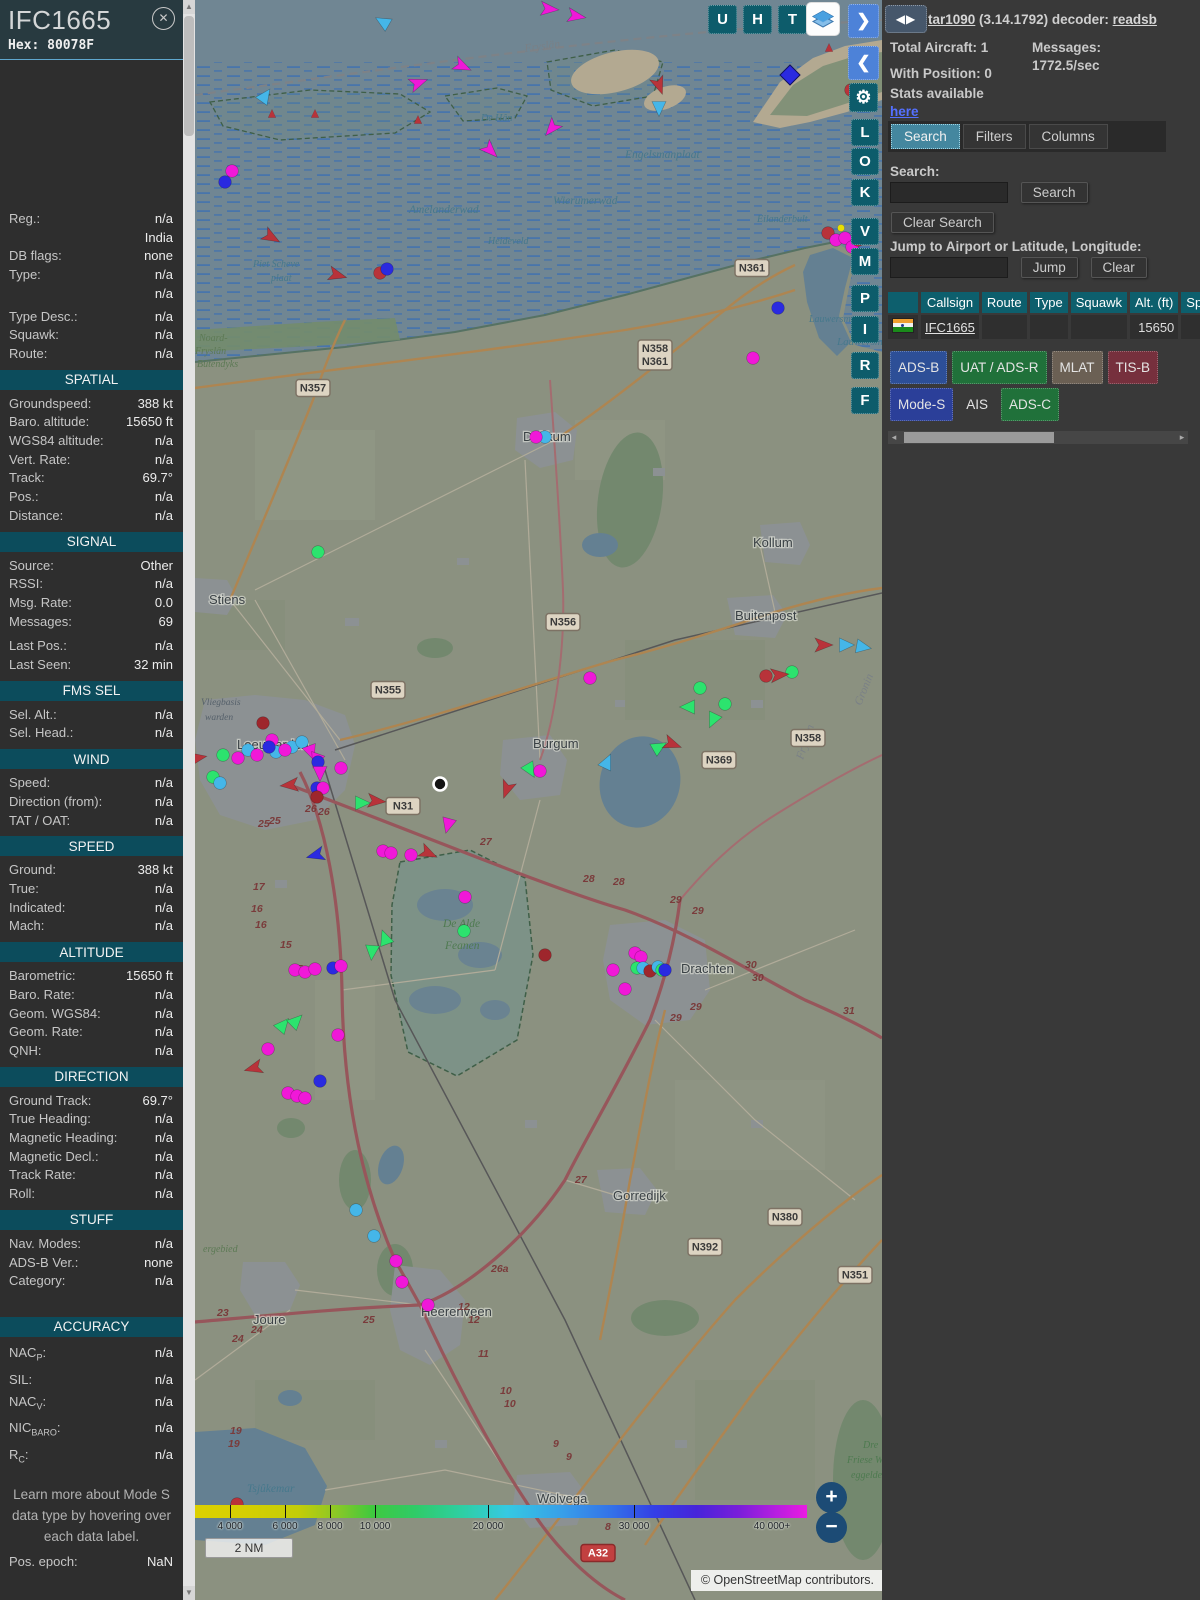 The width and height of the screenshot is (1200, 1600). What do you see at coordinates (863, 63) in the screenshot?
I see `prev-aircraft-button: ❮` at bounding box center [863, 63].